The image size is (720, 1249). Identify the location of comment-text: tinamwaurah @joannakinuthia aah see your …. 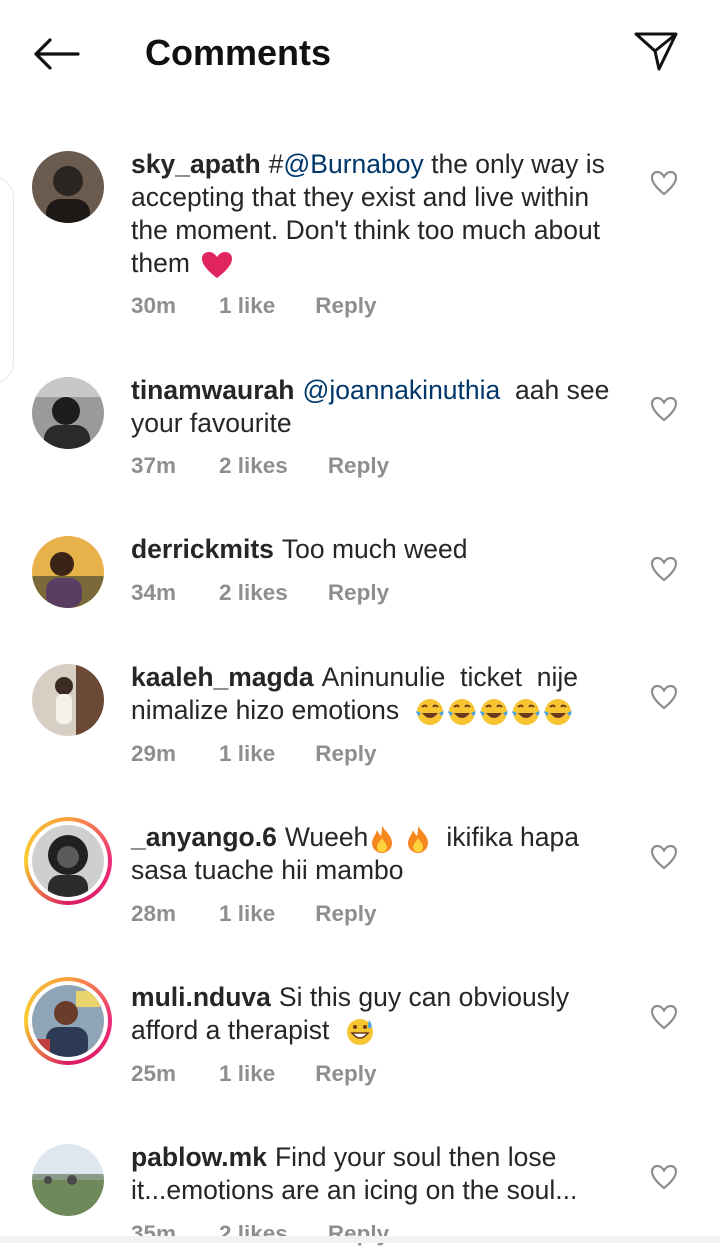
(376, 407).